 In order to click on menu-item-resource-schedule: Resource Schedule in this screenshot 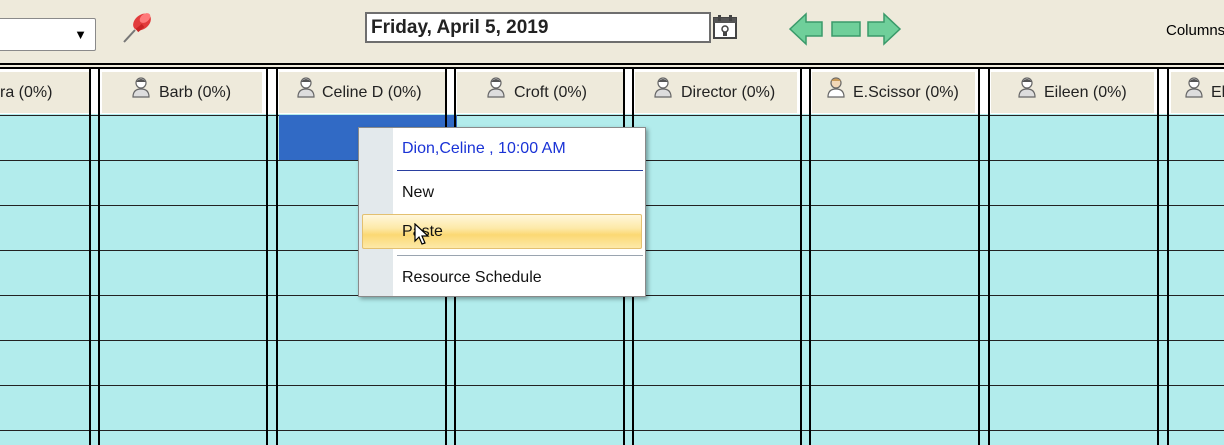, I will do `click(472, 278)`.